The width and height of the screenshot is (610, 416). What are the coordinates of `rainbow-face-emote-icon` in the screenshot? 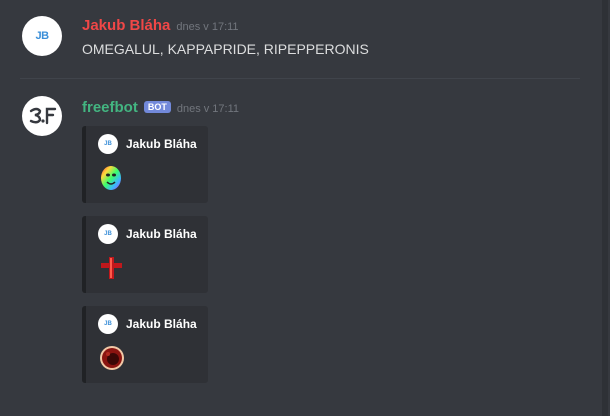 It's located at (112, 178).